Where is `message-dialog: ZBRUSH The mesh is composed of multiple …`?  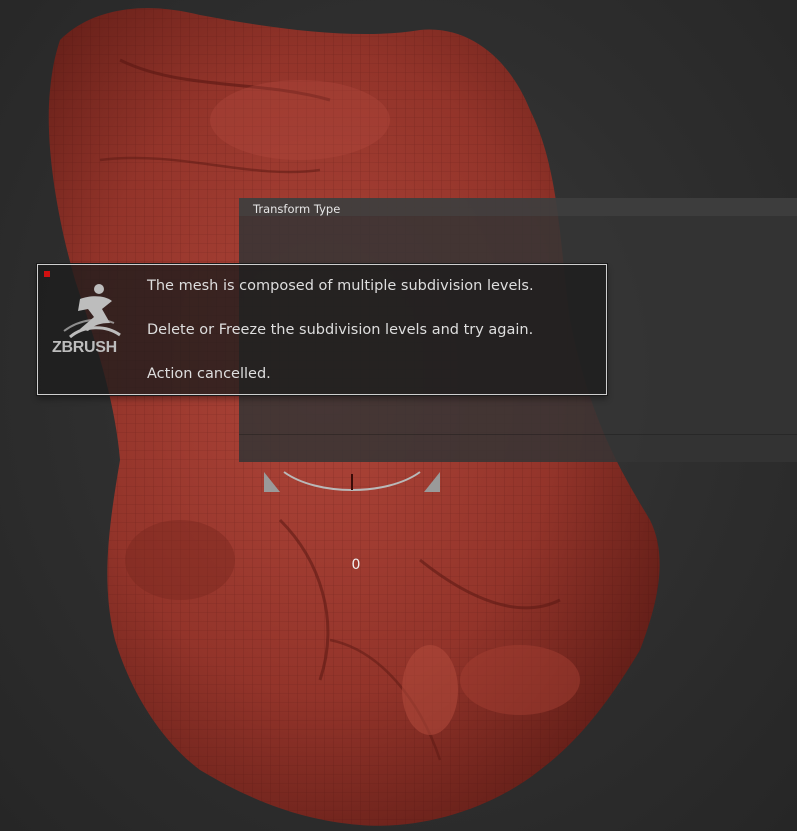
message-dialog: ZBRUSH The mesh is composed of multiple … is located at coordinates (322, 329).